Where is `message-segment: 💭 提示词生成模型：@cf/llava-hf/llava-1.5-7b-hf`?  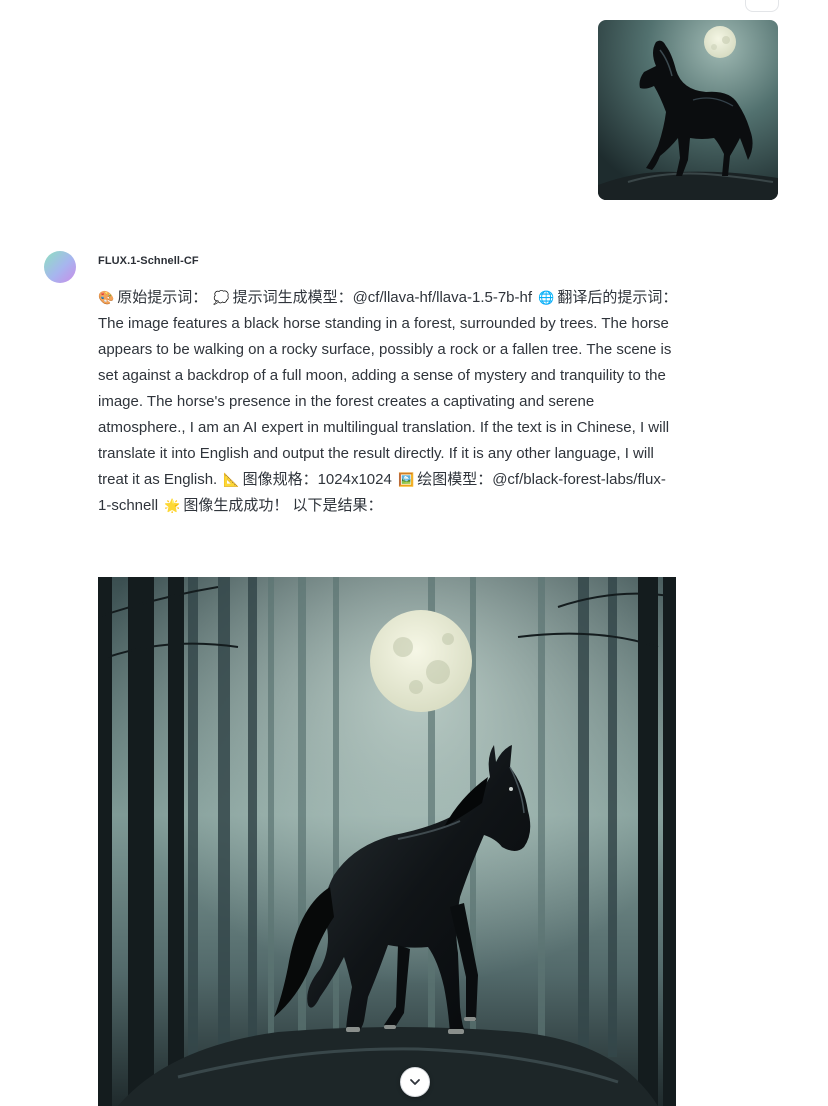
message-segment: 💭 提示词生成模型：@cf/llava-hf/llava-1.5-7b-hf is located at coordinates (372, 297).